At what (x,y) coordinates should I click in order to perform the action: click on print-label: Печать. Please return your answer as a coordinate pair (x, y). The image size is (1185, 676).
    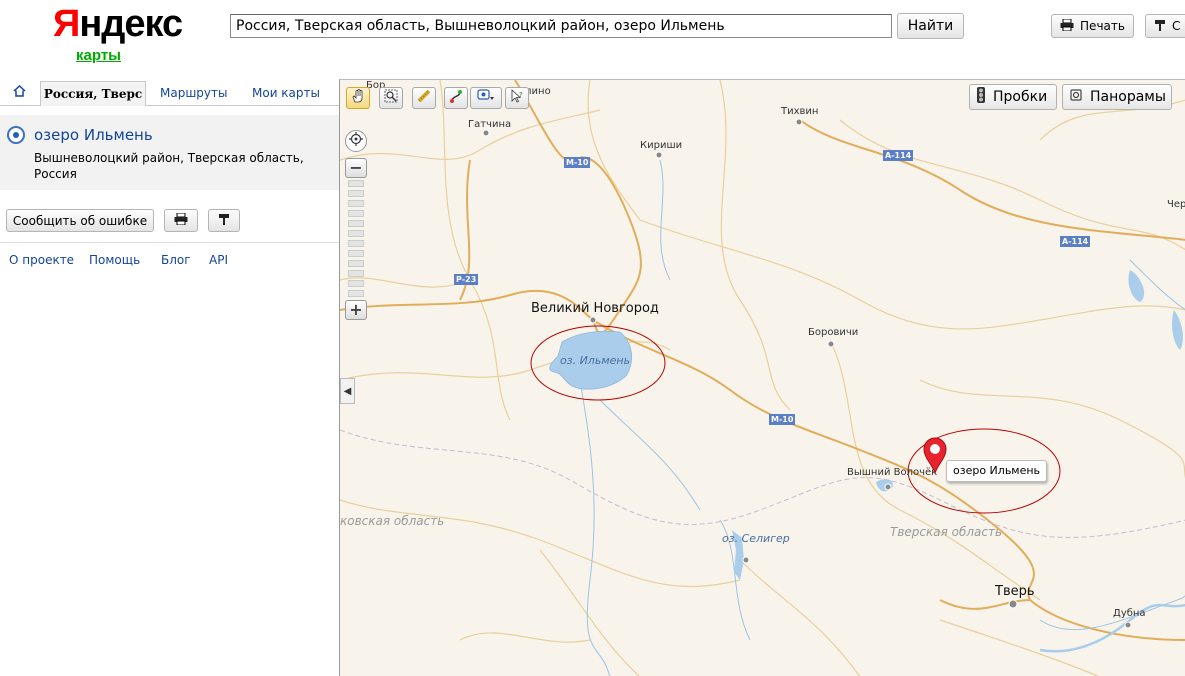
    Looking at the image, I should click on (1102, 26).